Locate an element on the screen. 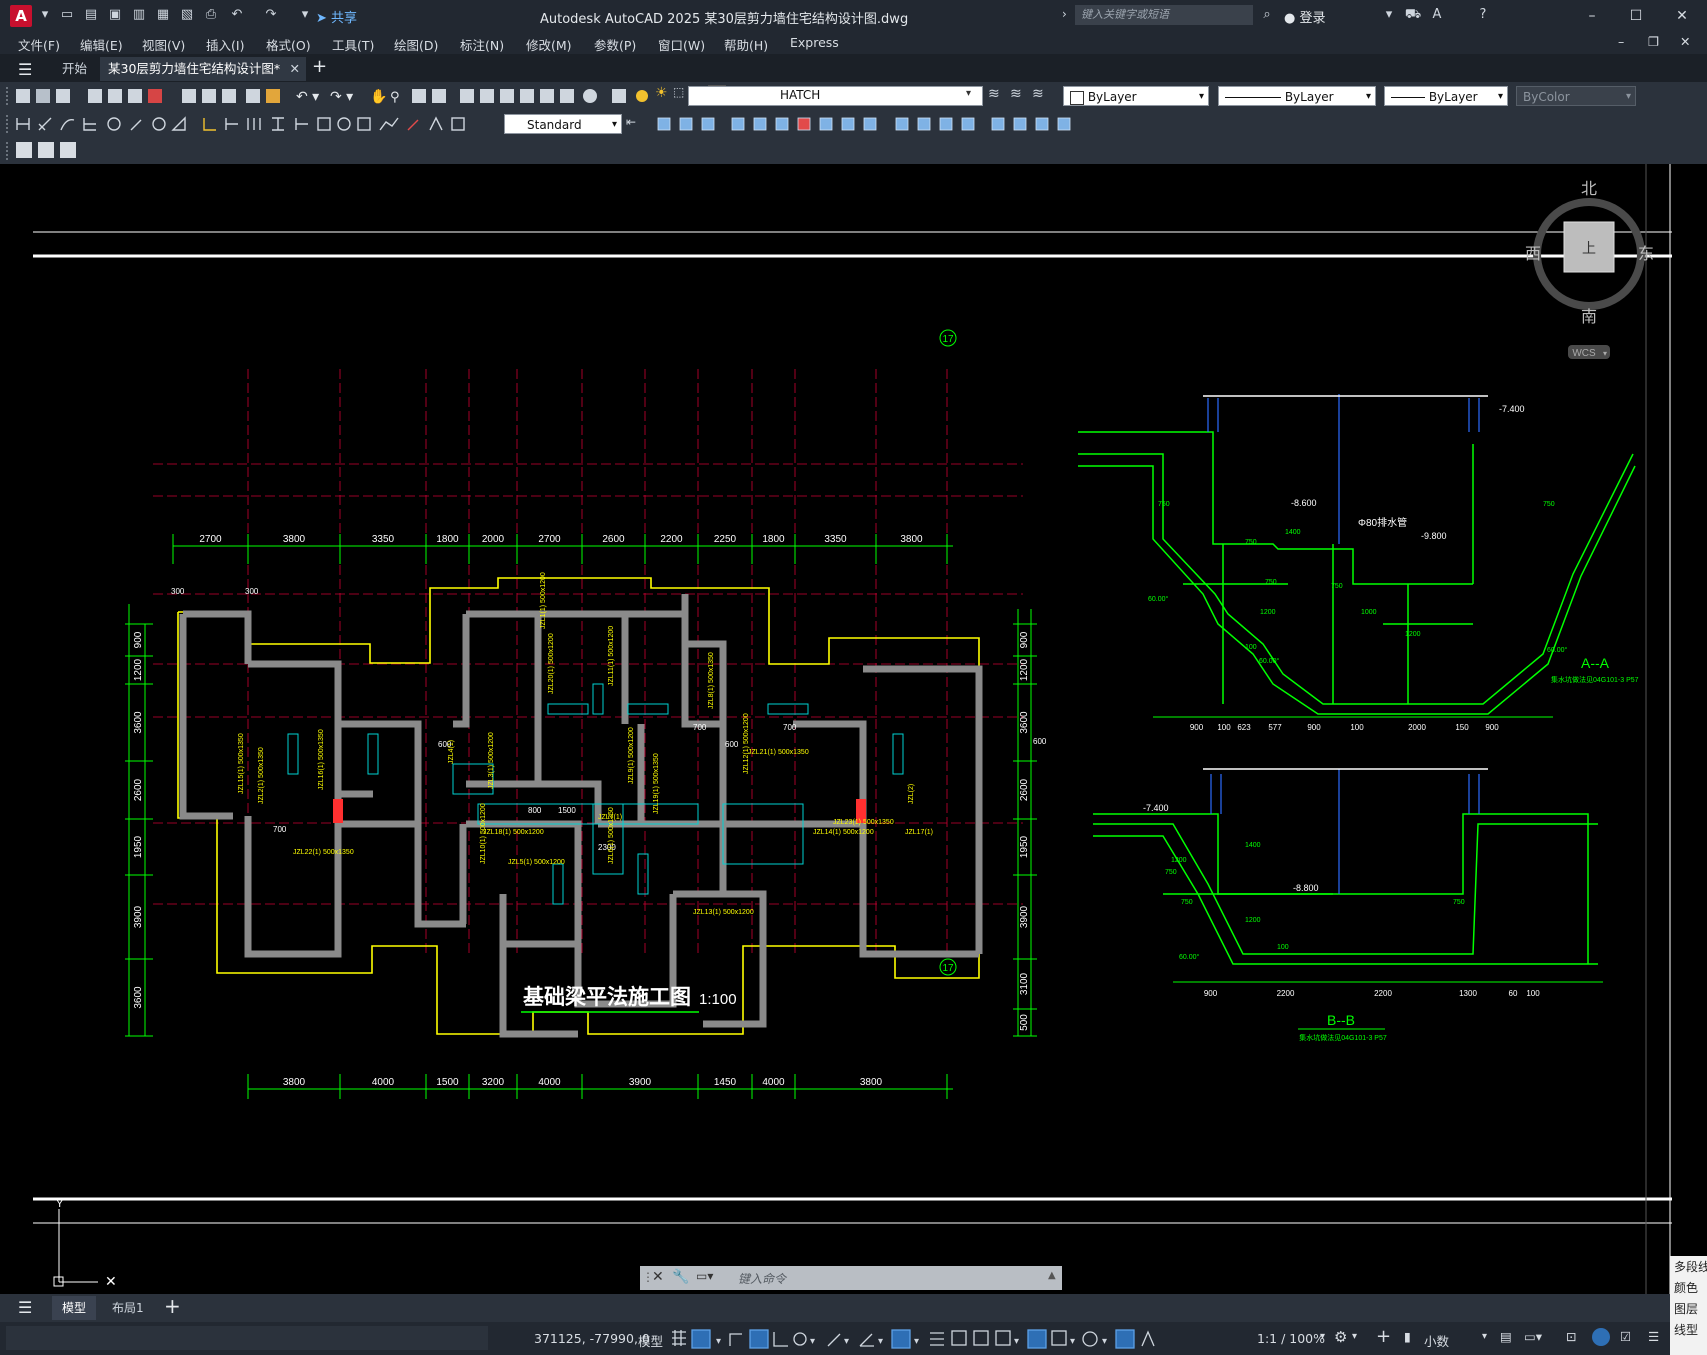  block-manager-icon is located at coordinates (68, 150).